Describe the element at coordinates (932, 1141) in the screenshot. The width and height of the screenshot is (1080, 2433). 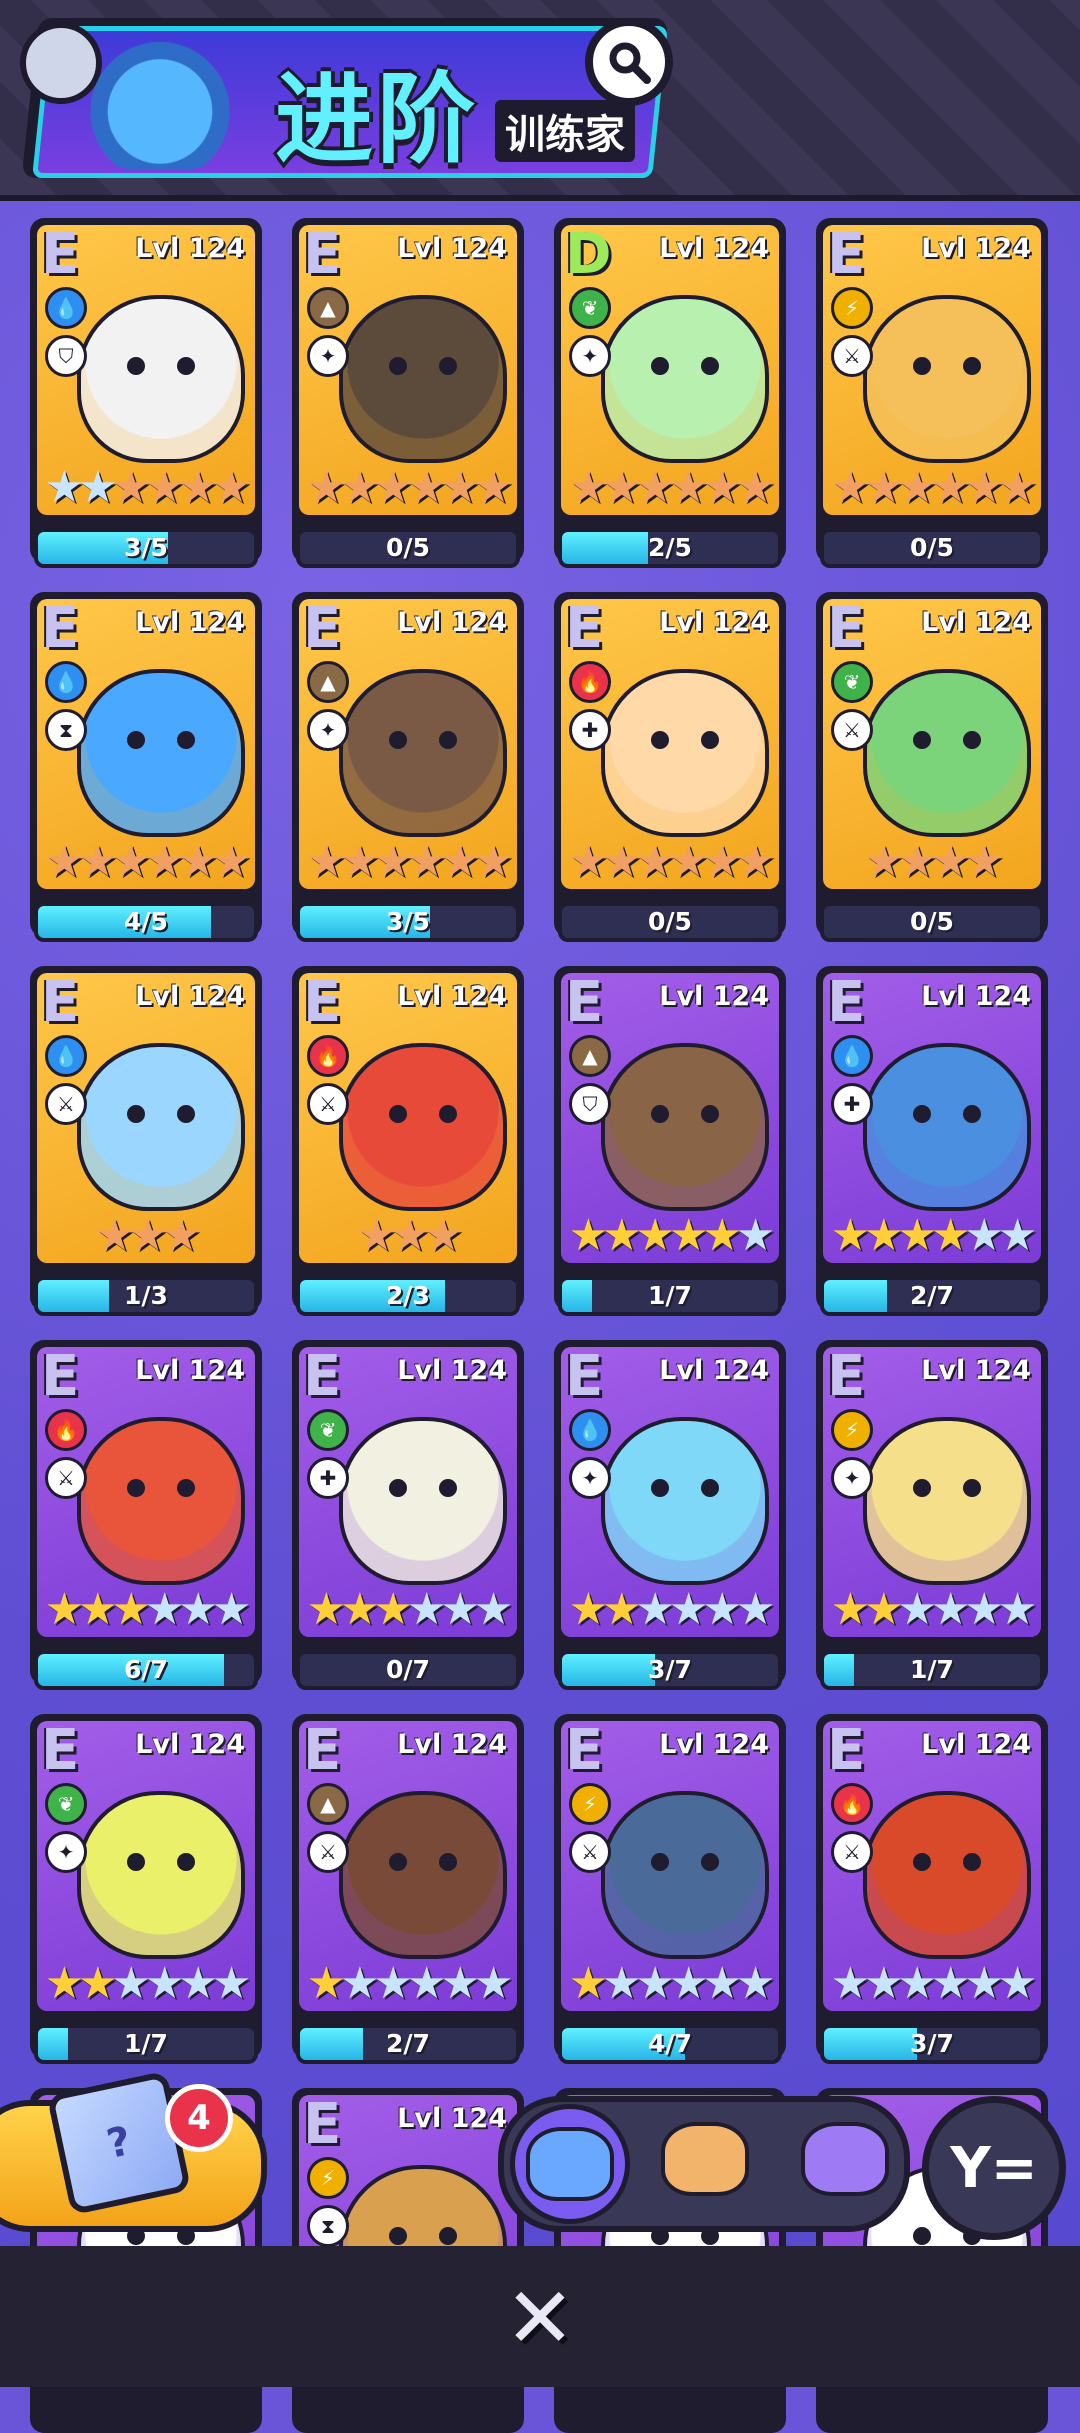
I see `trainer-card: E Lvl 124 💧 ✚ ★ ★ ★ ★ ★ ★ 2/7` at that location.